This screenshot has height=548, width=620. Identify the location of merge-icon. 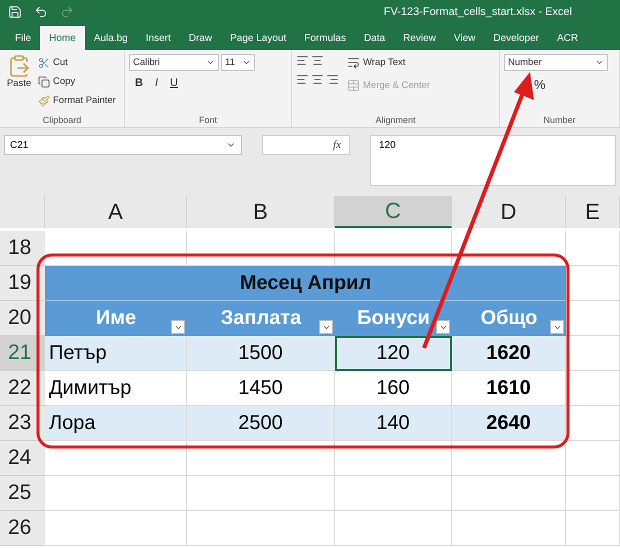
(353, 85).